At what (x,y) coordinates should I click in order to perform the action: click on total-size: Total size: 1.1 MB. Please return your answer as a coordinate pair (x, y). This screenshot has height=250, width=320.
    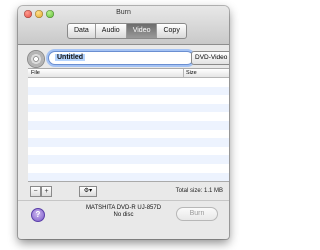
    Looking at the image, I should click on (199, 191).